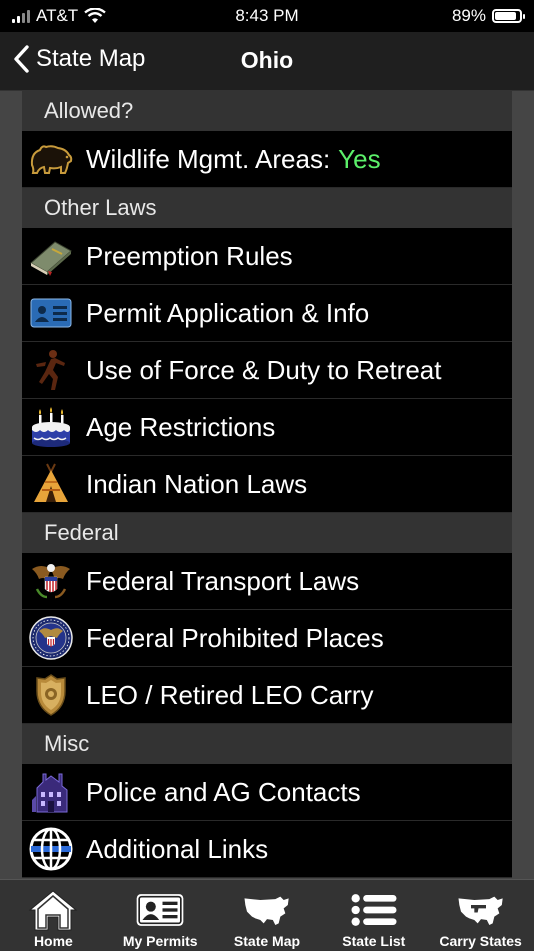 The image size is (534, 951). I want to click on row-leo-carry: LEO / Retired LEO Carry, so click(267, 695).